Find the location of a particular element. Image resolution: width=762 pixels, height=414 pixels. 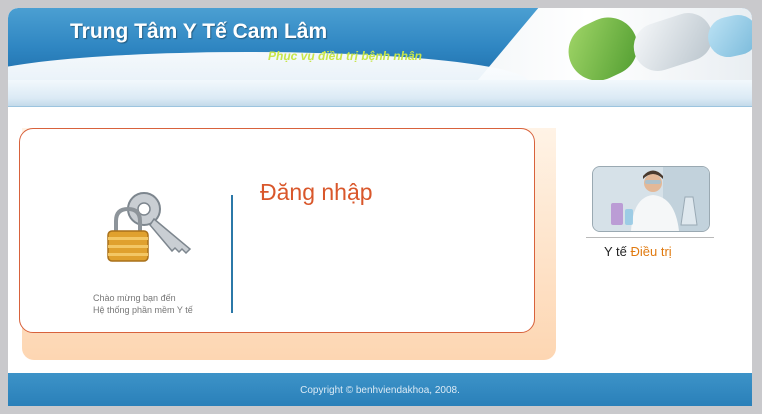

welcome-line-2: Hệ thống phần mềm Y tế is located at coordinates (143, 310).